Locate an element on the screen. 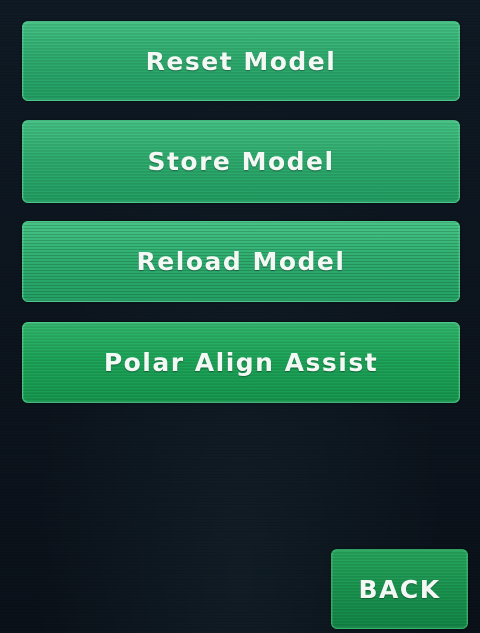 The image size is (480, 633). back-label: BACK is located at coordinates (399, 589).